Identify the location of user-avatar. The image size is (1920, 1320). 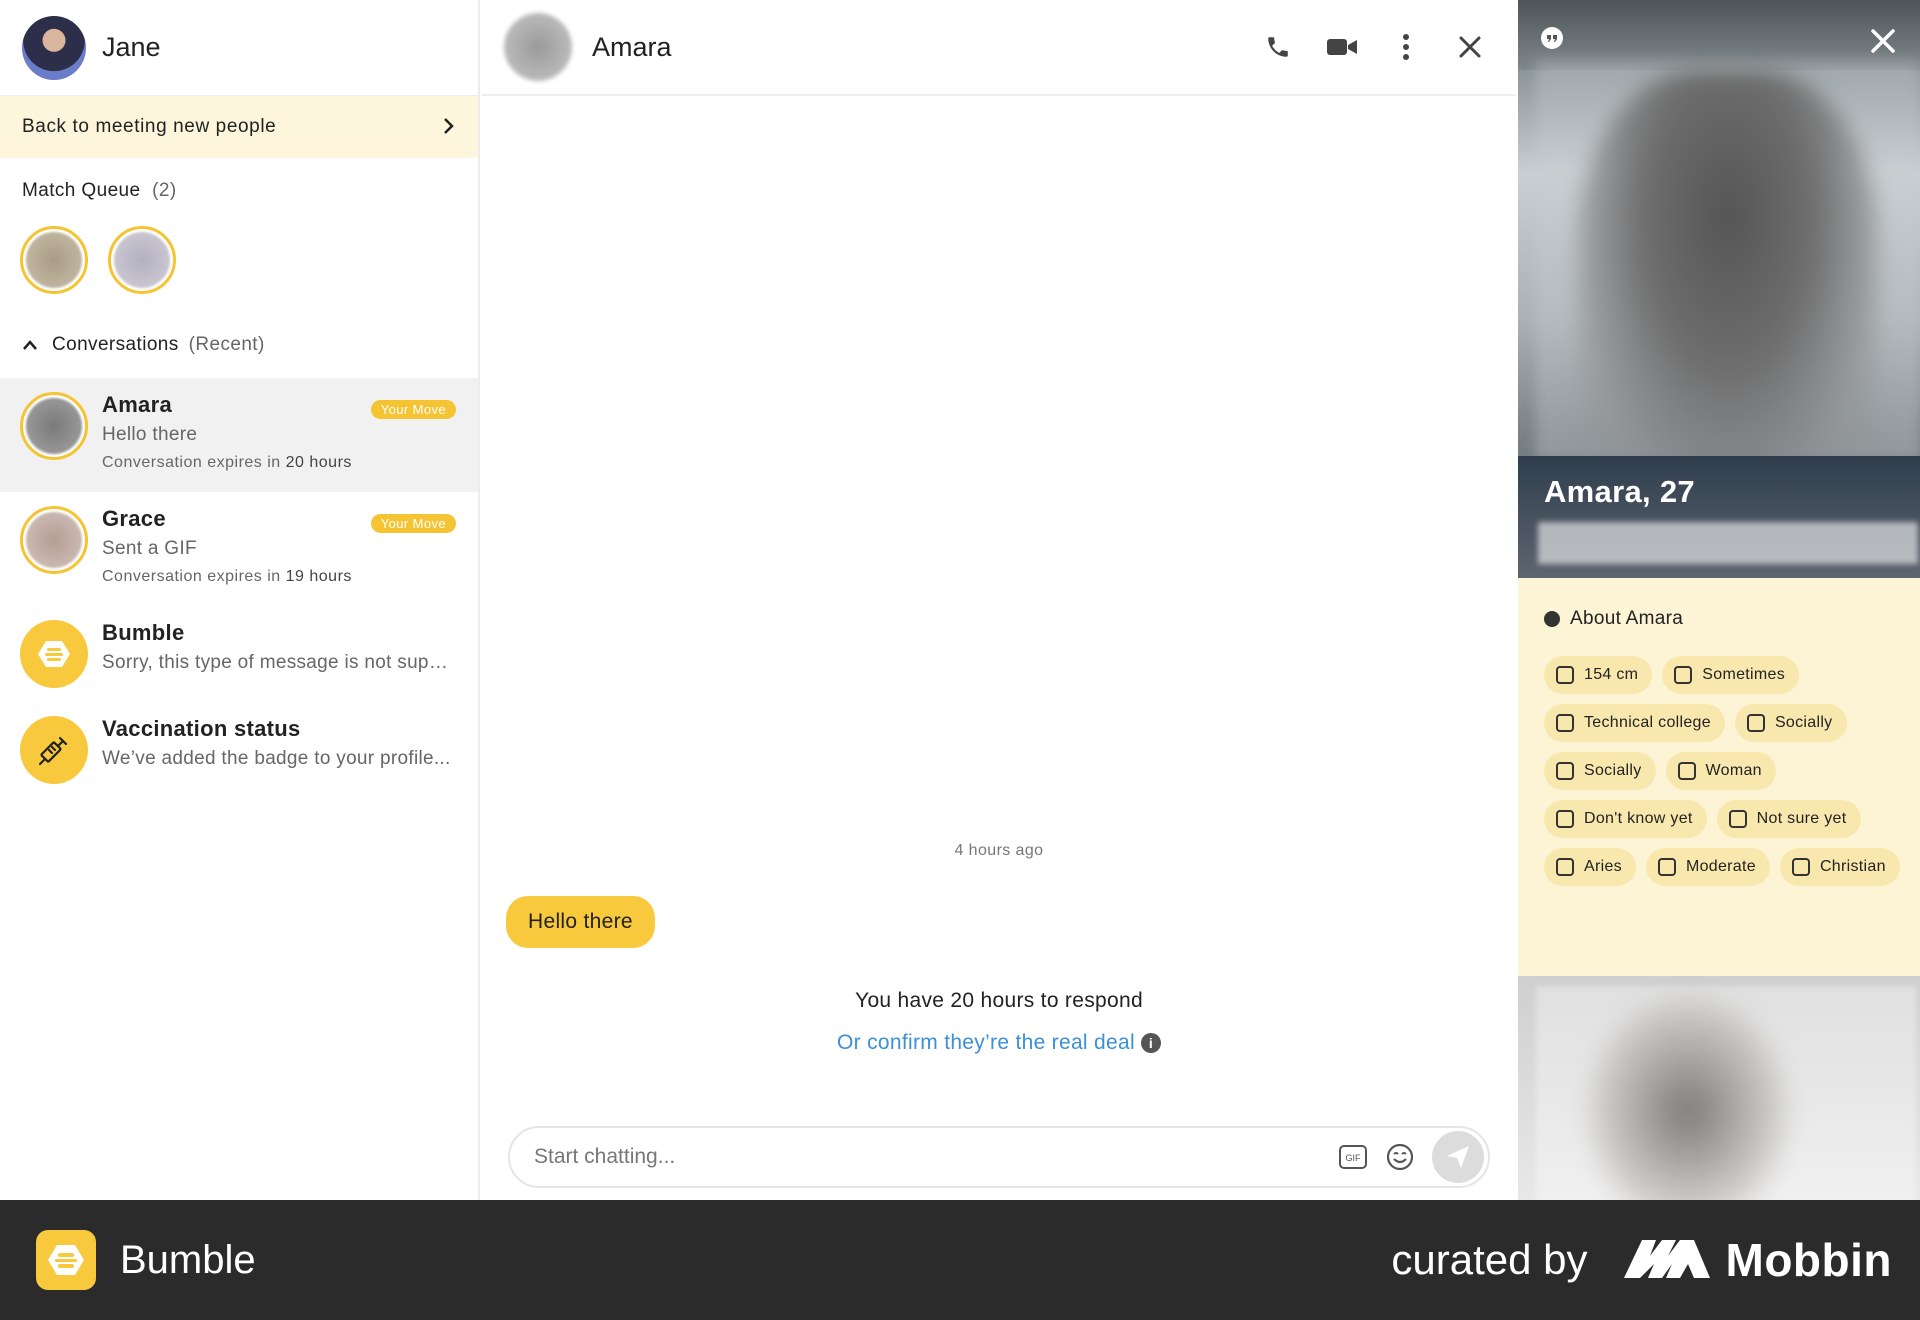
(54, 47).